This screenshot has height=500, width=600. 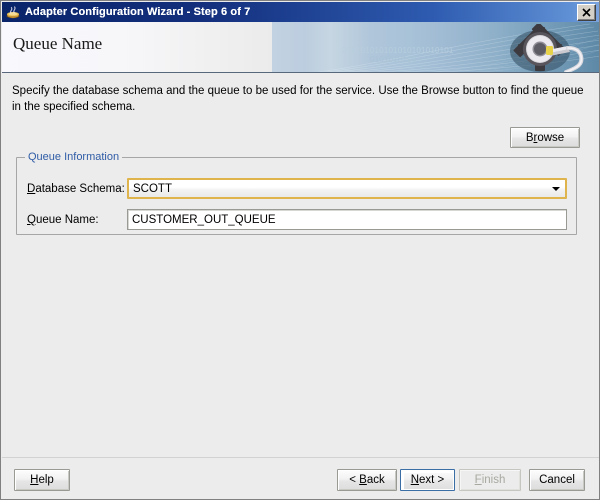 I want to click on finish-button: Finish, so click(x=490, y=480).